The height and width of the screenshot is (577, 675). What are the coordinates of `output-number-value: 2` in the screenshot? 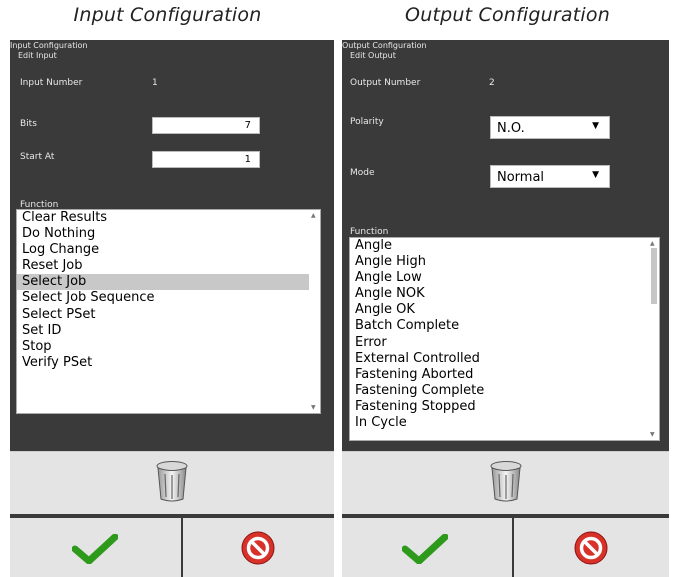 It's located at (492, 83).